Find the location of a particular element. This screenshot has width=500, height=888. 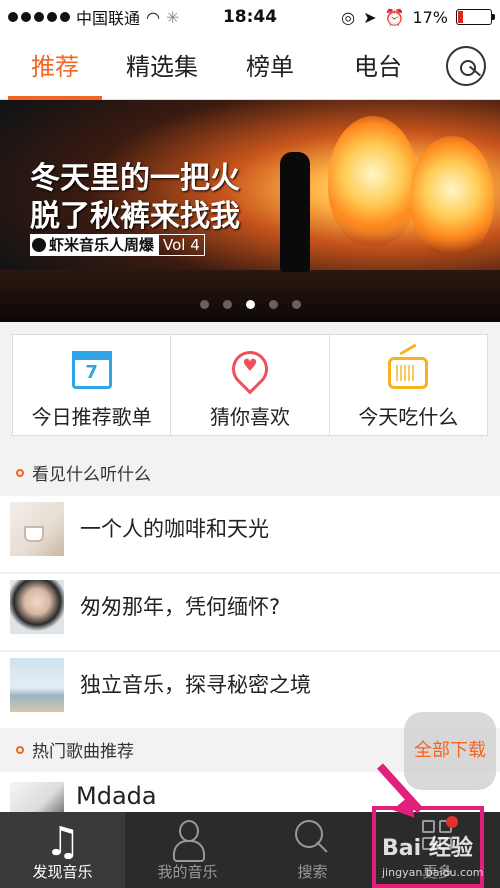

nav-label: 搜索 is located at coordinates (312, 872).